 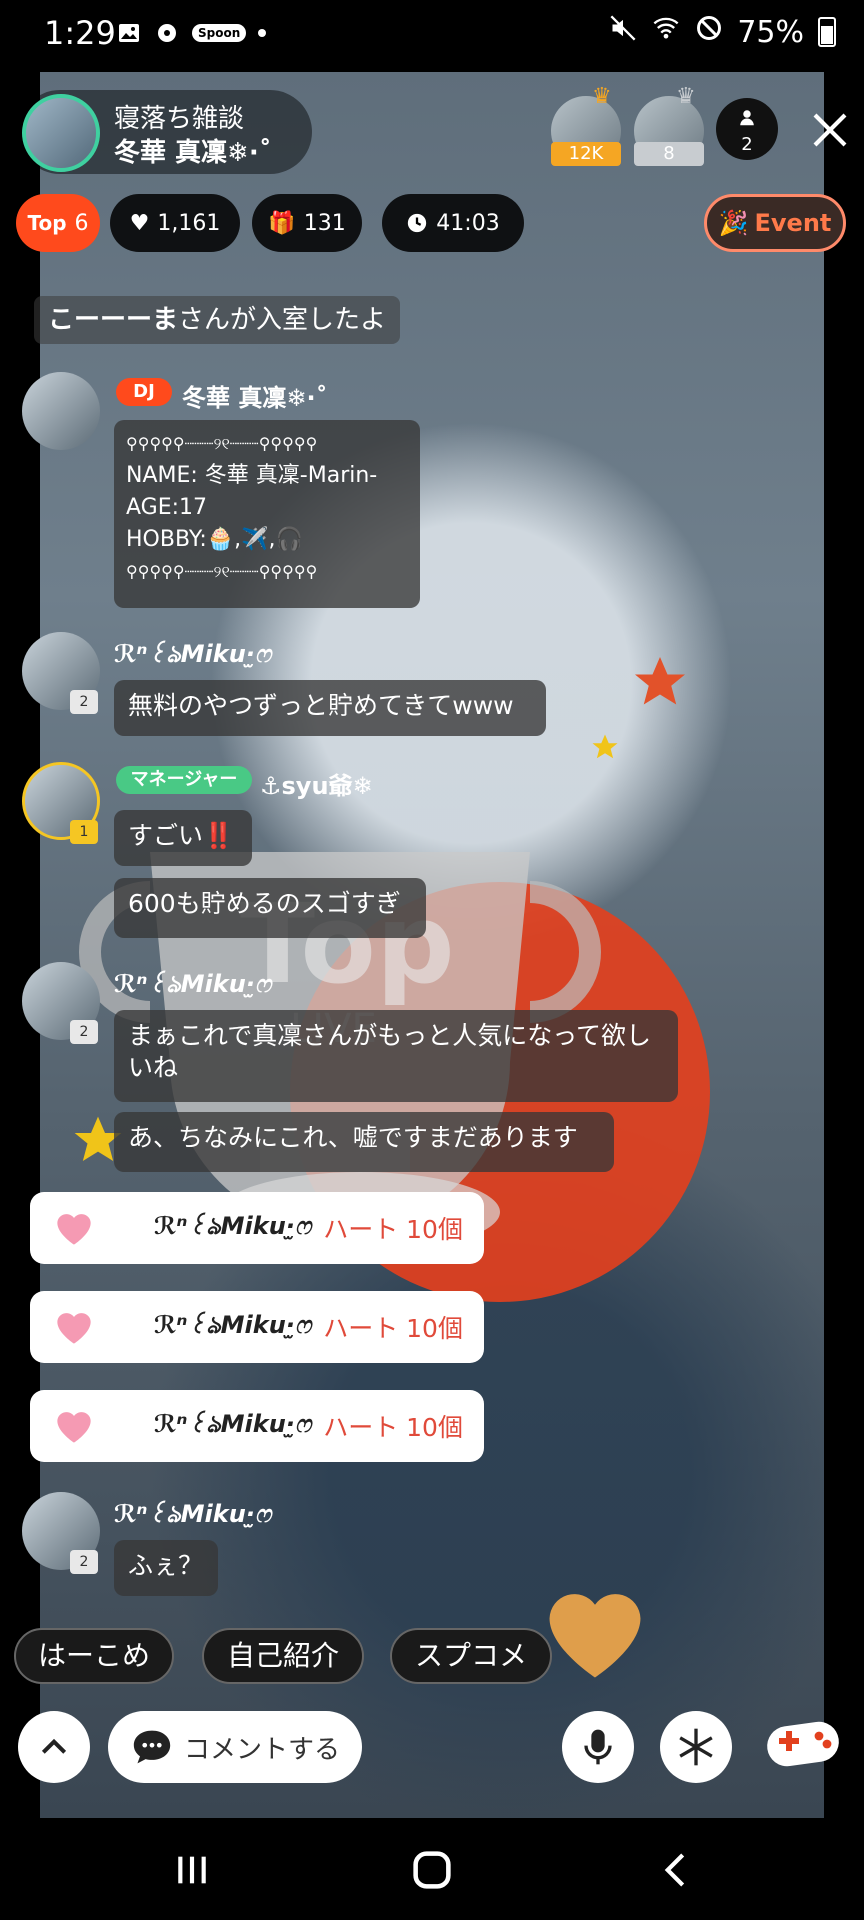 I want to click on expand-button, so click(x=54, y=1747).